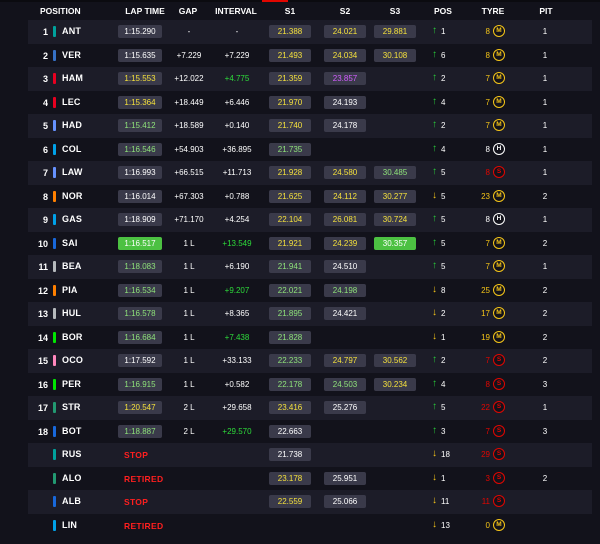  Describe the element at coordinates (310, 431) in the screenshot. I see `table-row: 18 BOT 1:18.887 2 L +29.570 22.663 ↑ 3 7 S 3` at that location.